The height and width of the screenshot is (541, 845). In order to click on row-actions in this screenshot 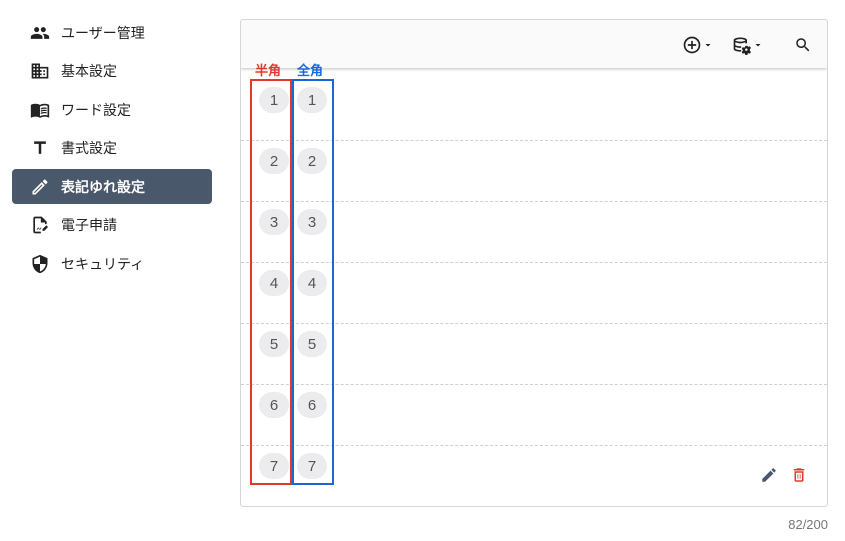, I will do `click(784, 475)`.